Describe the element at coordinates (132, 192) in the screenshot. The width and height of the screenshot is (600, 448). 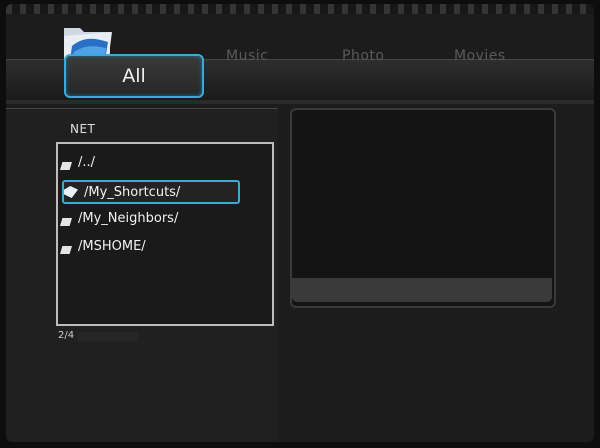
I see `list-item-label: /My_Shortcuts/` at that location.